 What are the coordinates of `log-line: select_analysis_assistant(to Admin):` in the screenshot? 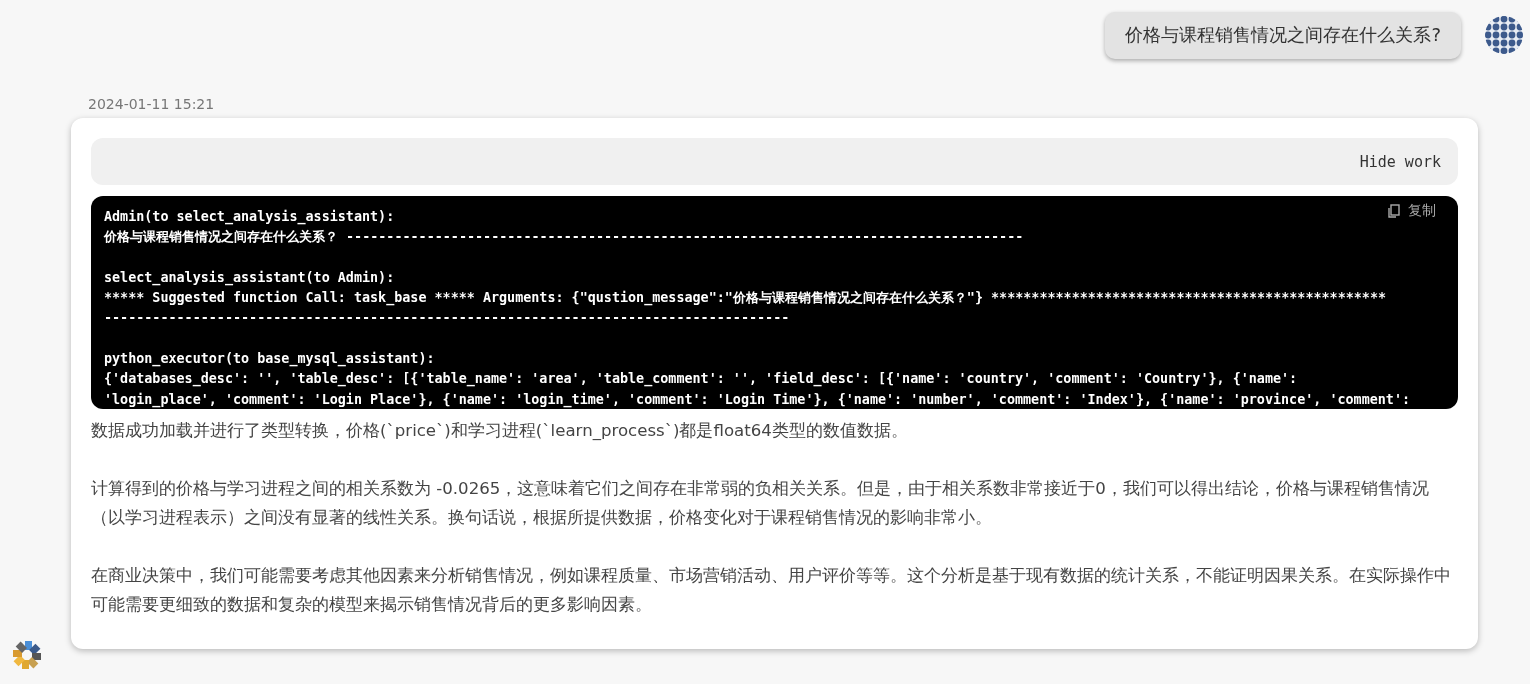 It's located at (249, 278).